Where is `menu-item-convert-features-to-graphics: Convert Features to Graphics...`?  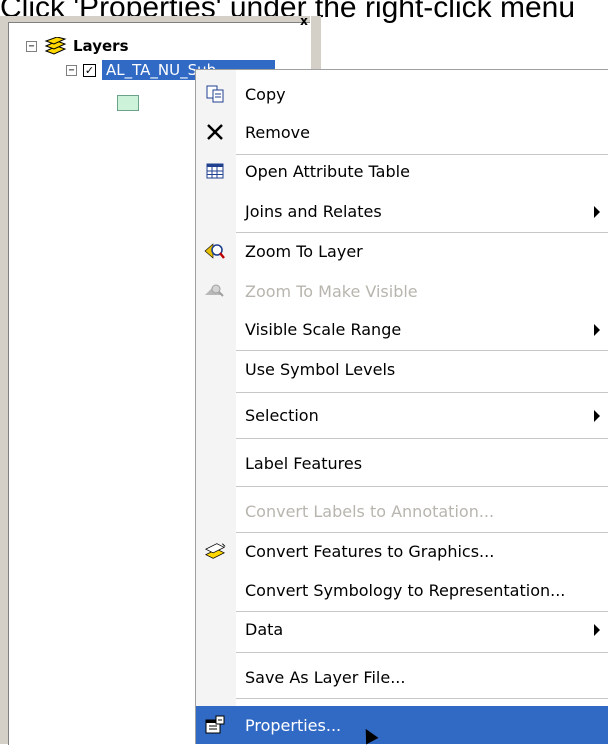
menu-item-convert-features-to-graphics: Convert Features to Graphics... is located at coordinates (402, 551).